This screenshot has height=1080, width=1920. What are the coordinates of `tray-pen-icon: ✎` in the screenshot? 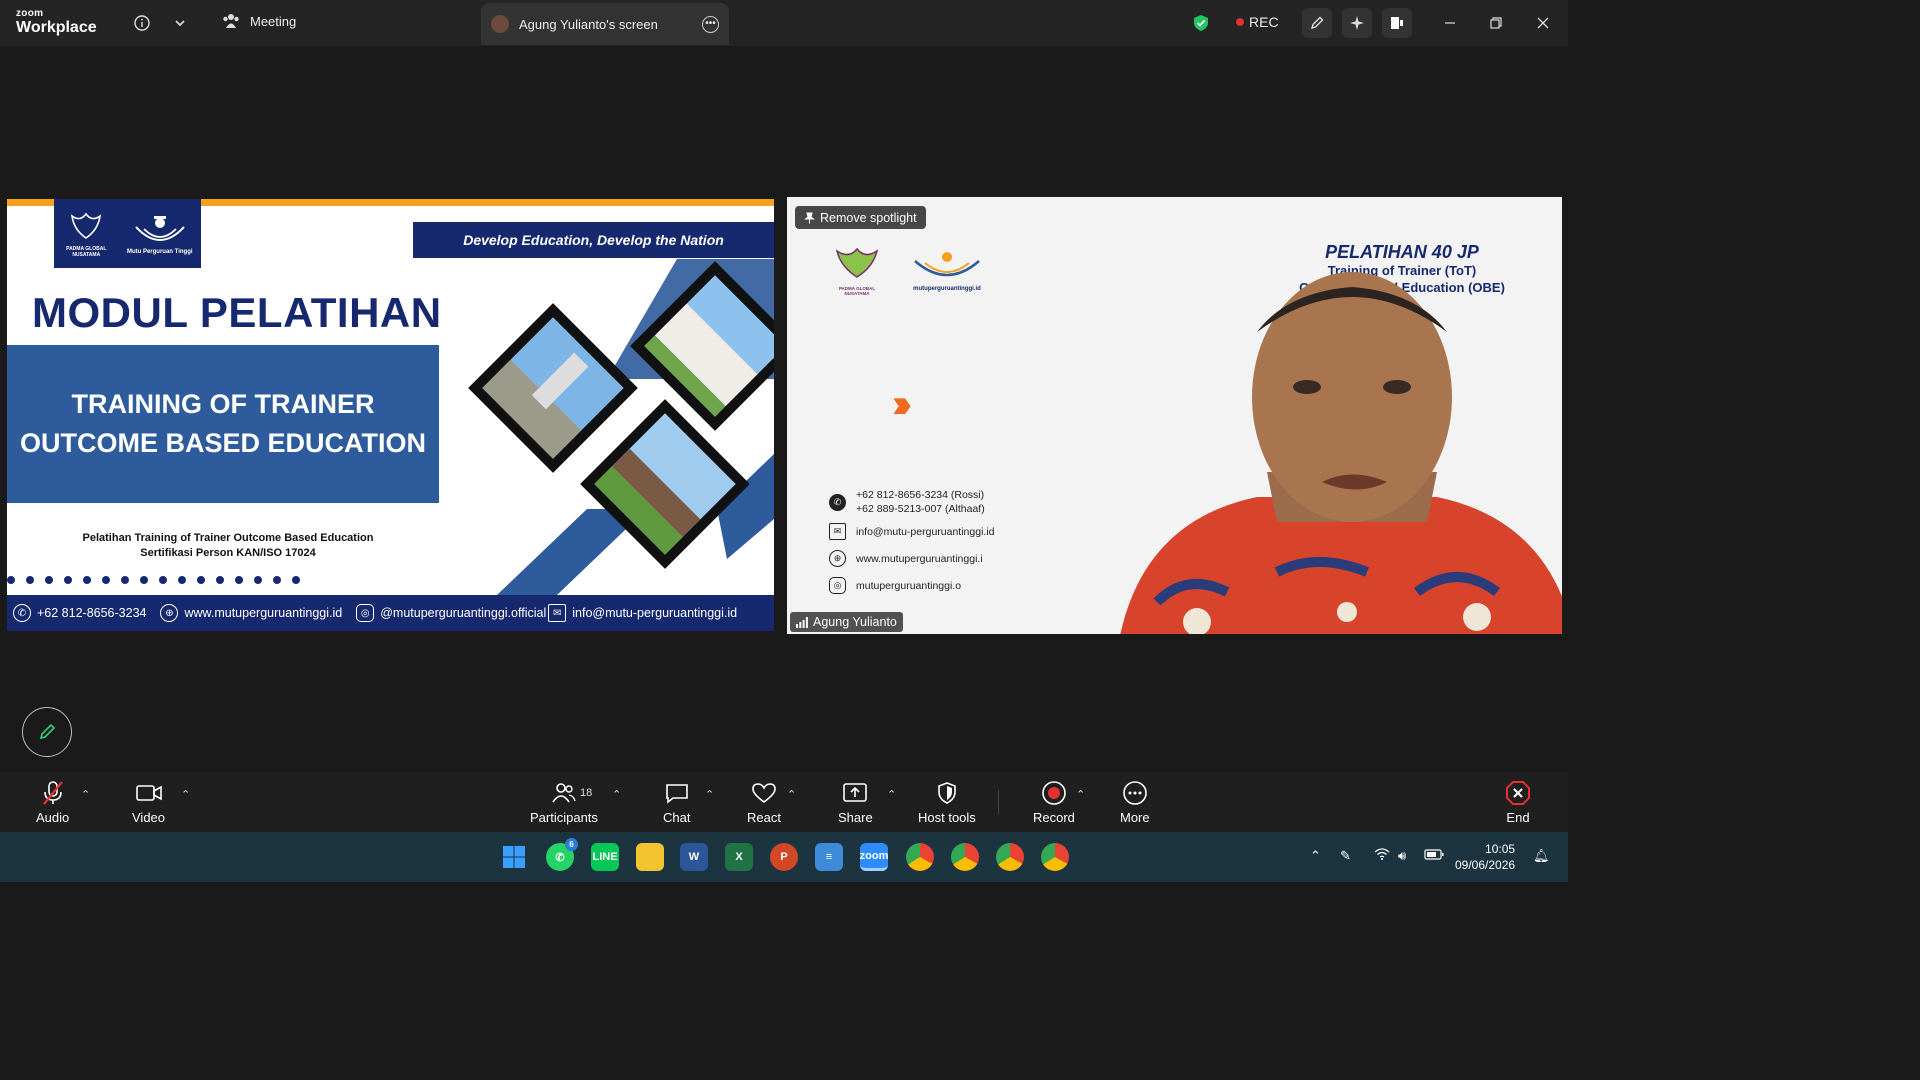 It's located at (1345, 856).